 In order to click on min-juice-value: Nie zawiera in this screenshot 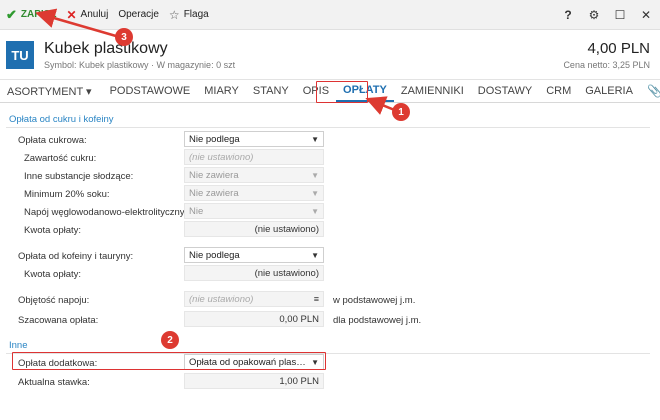, I will do `click(214, 193)`.